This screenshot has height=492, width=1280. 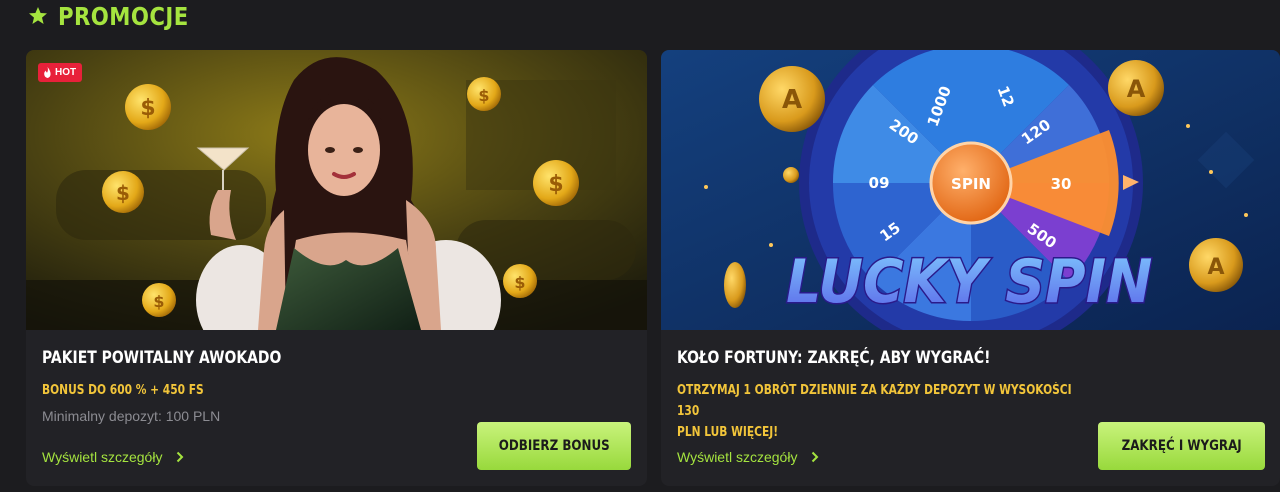 I want to click on spin-and-win-label: ZAKRĘĆ I WYGRAJ, so click(x=1181, y=446).